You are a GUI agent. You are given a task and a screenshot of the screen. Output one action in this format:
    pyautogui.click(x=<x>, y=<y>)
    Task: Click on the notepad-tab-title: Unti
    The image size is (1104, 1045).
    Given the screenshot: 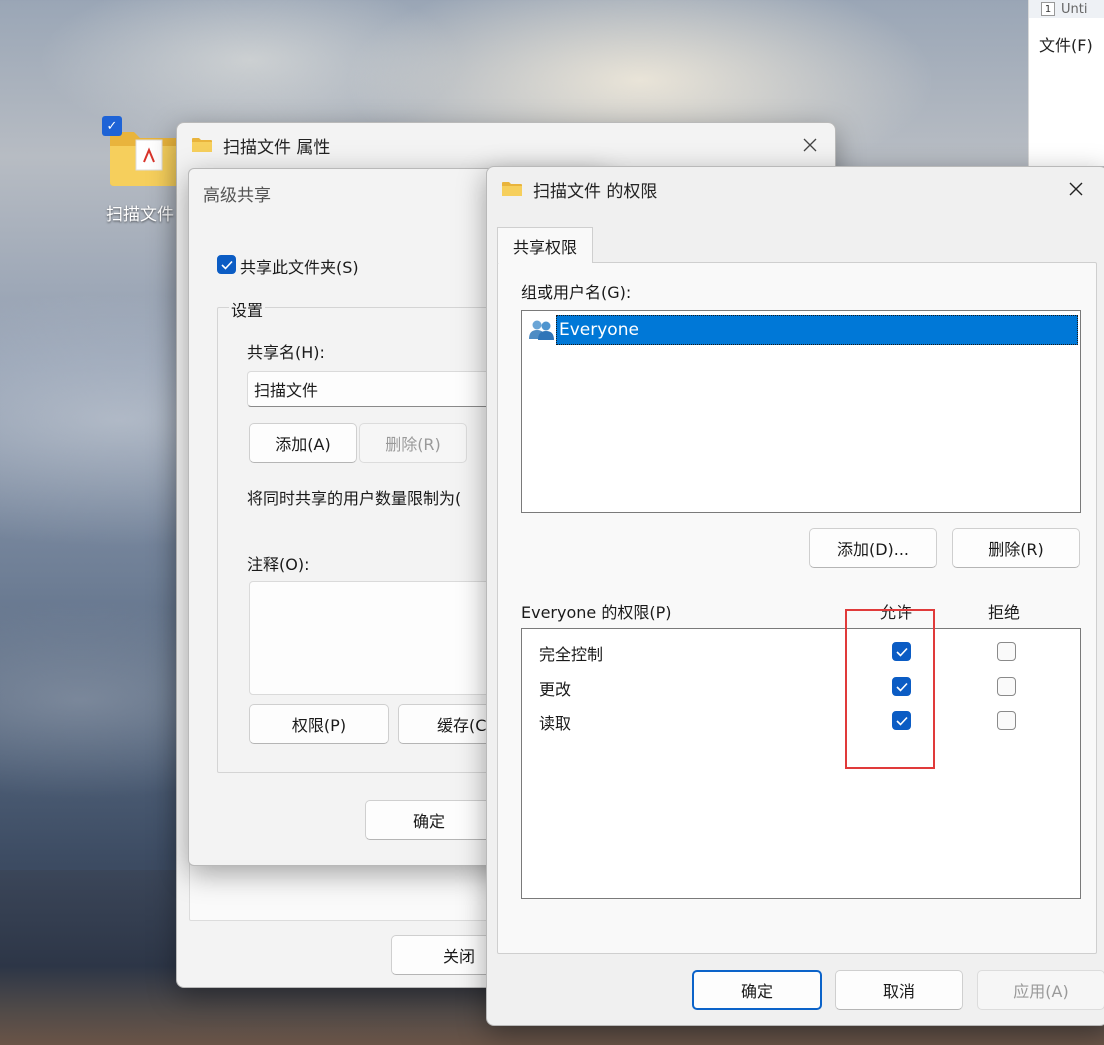 What is the action you would take?
    pyautogui.click(x=1074, y=9)
    